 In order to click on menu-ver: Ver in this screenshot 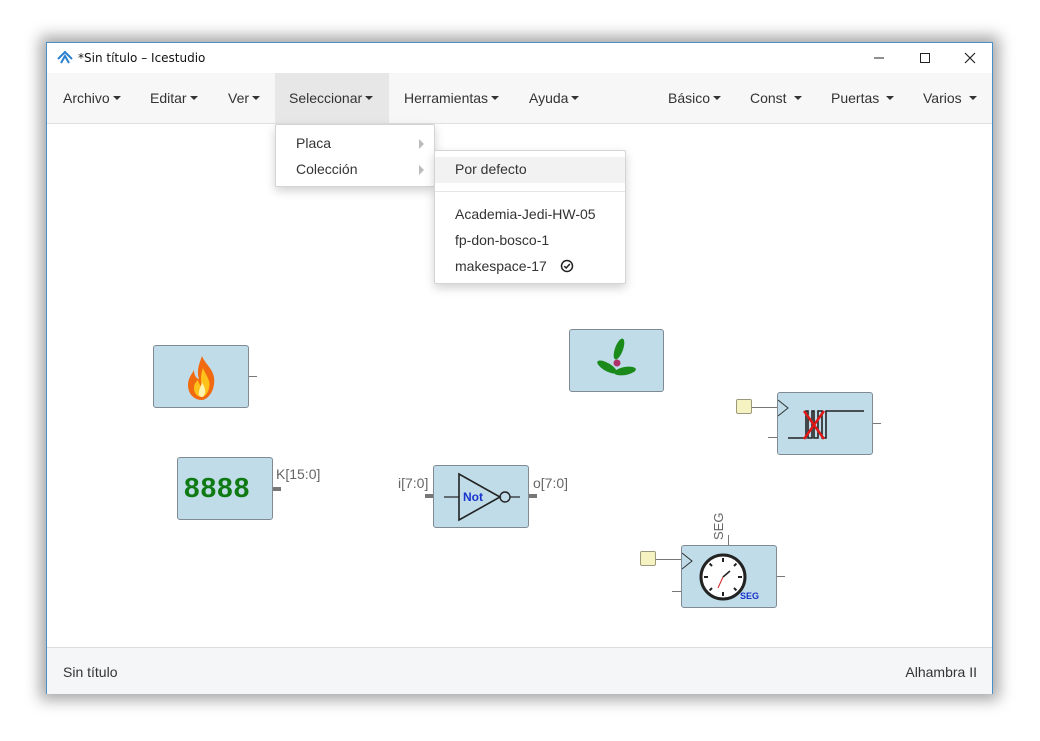, I will do `click(244, 98)`.